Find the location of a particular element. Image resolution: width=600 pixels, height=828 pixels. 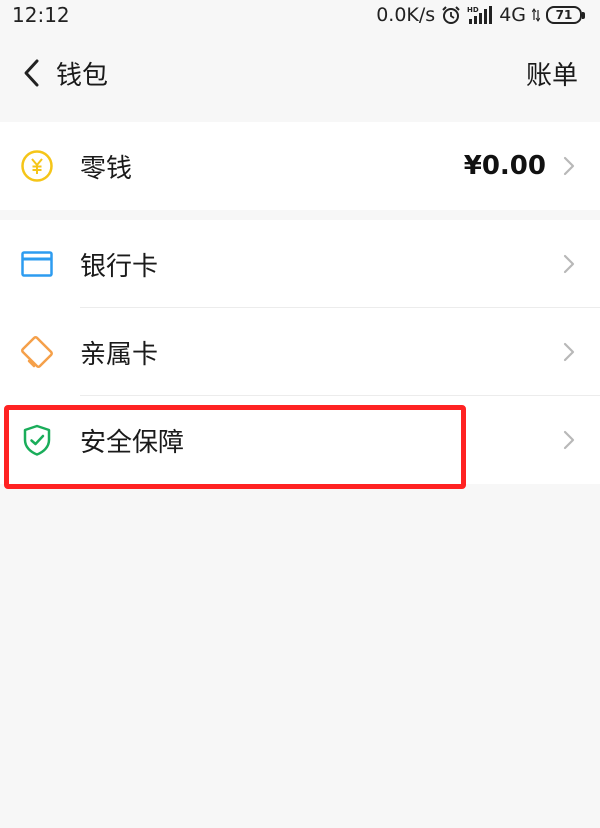

battery-indicator: 71 is located at coordinates (565, 15).